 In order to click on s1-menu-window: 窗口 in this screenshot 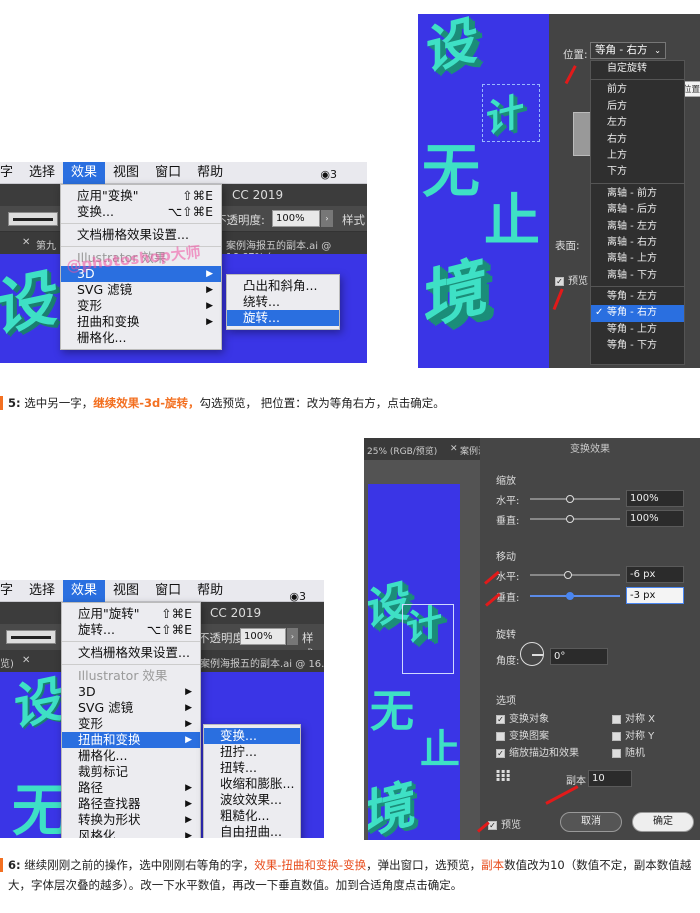, I will do `click(168, 173)`.